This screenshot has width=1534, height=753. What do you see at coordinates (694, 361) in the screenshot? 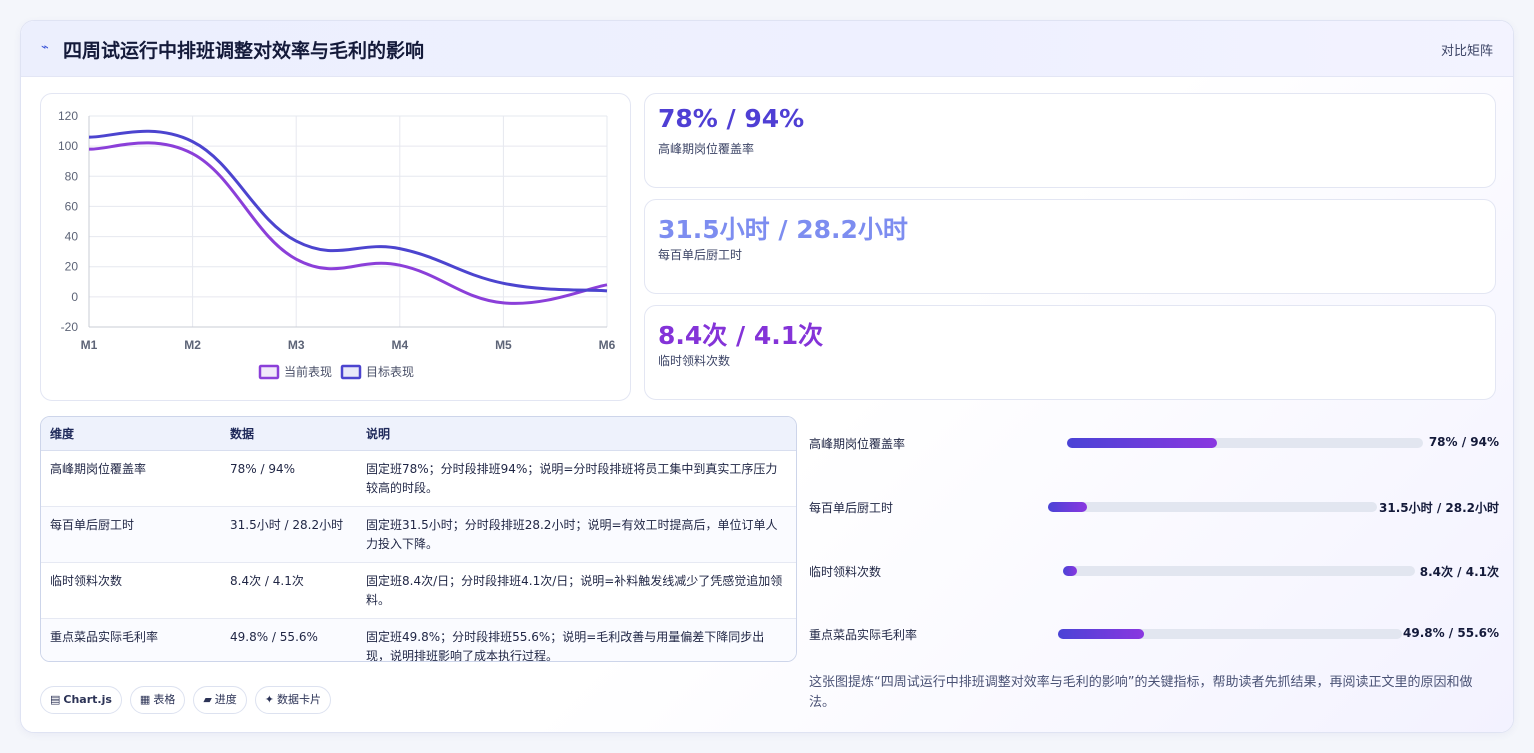
I see `kpi-label: 临时领料次数` at bounding box center [694, 361].